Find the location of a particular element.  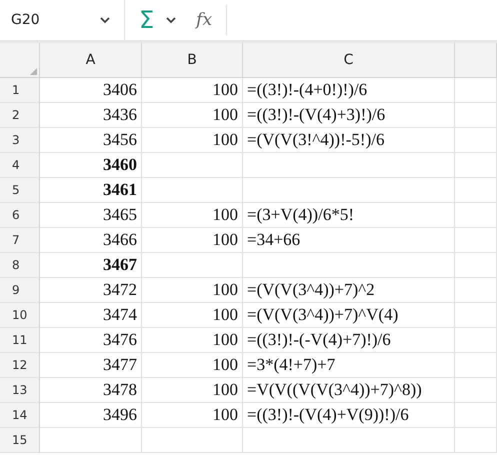

table-cell: 3460 is located at coordinates (91, 165).